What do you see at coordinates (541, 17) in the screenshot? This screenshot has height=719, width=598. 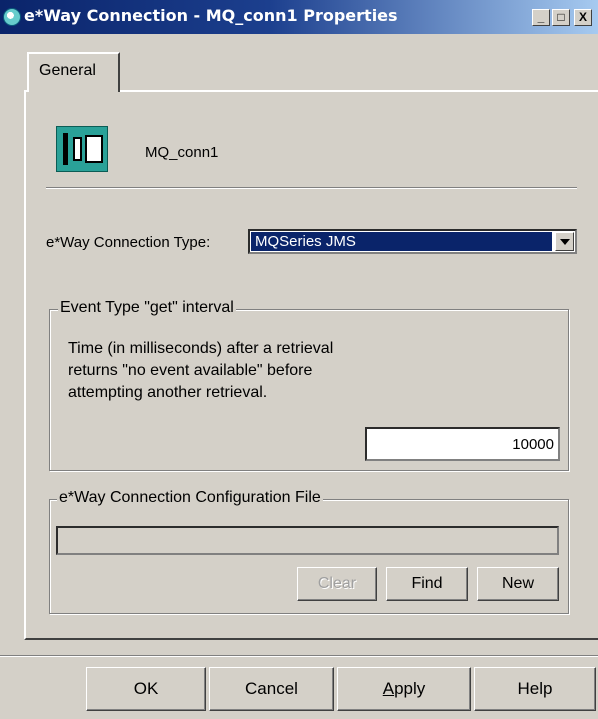 I see `minimize-button: _` at bounding box center [541, 17].